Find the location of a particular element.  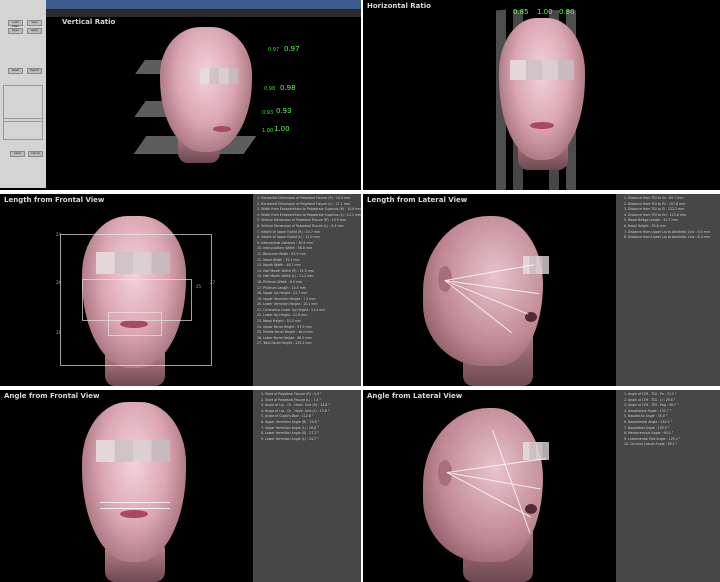

ratio-value-3: 0.93 is located at coordinates (284, 111).